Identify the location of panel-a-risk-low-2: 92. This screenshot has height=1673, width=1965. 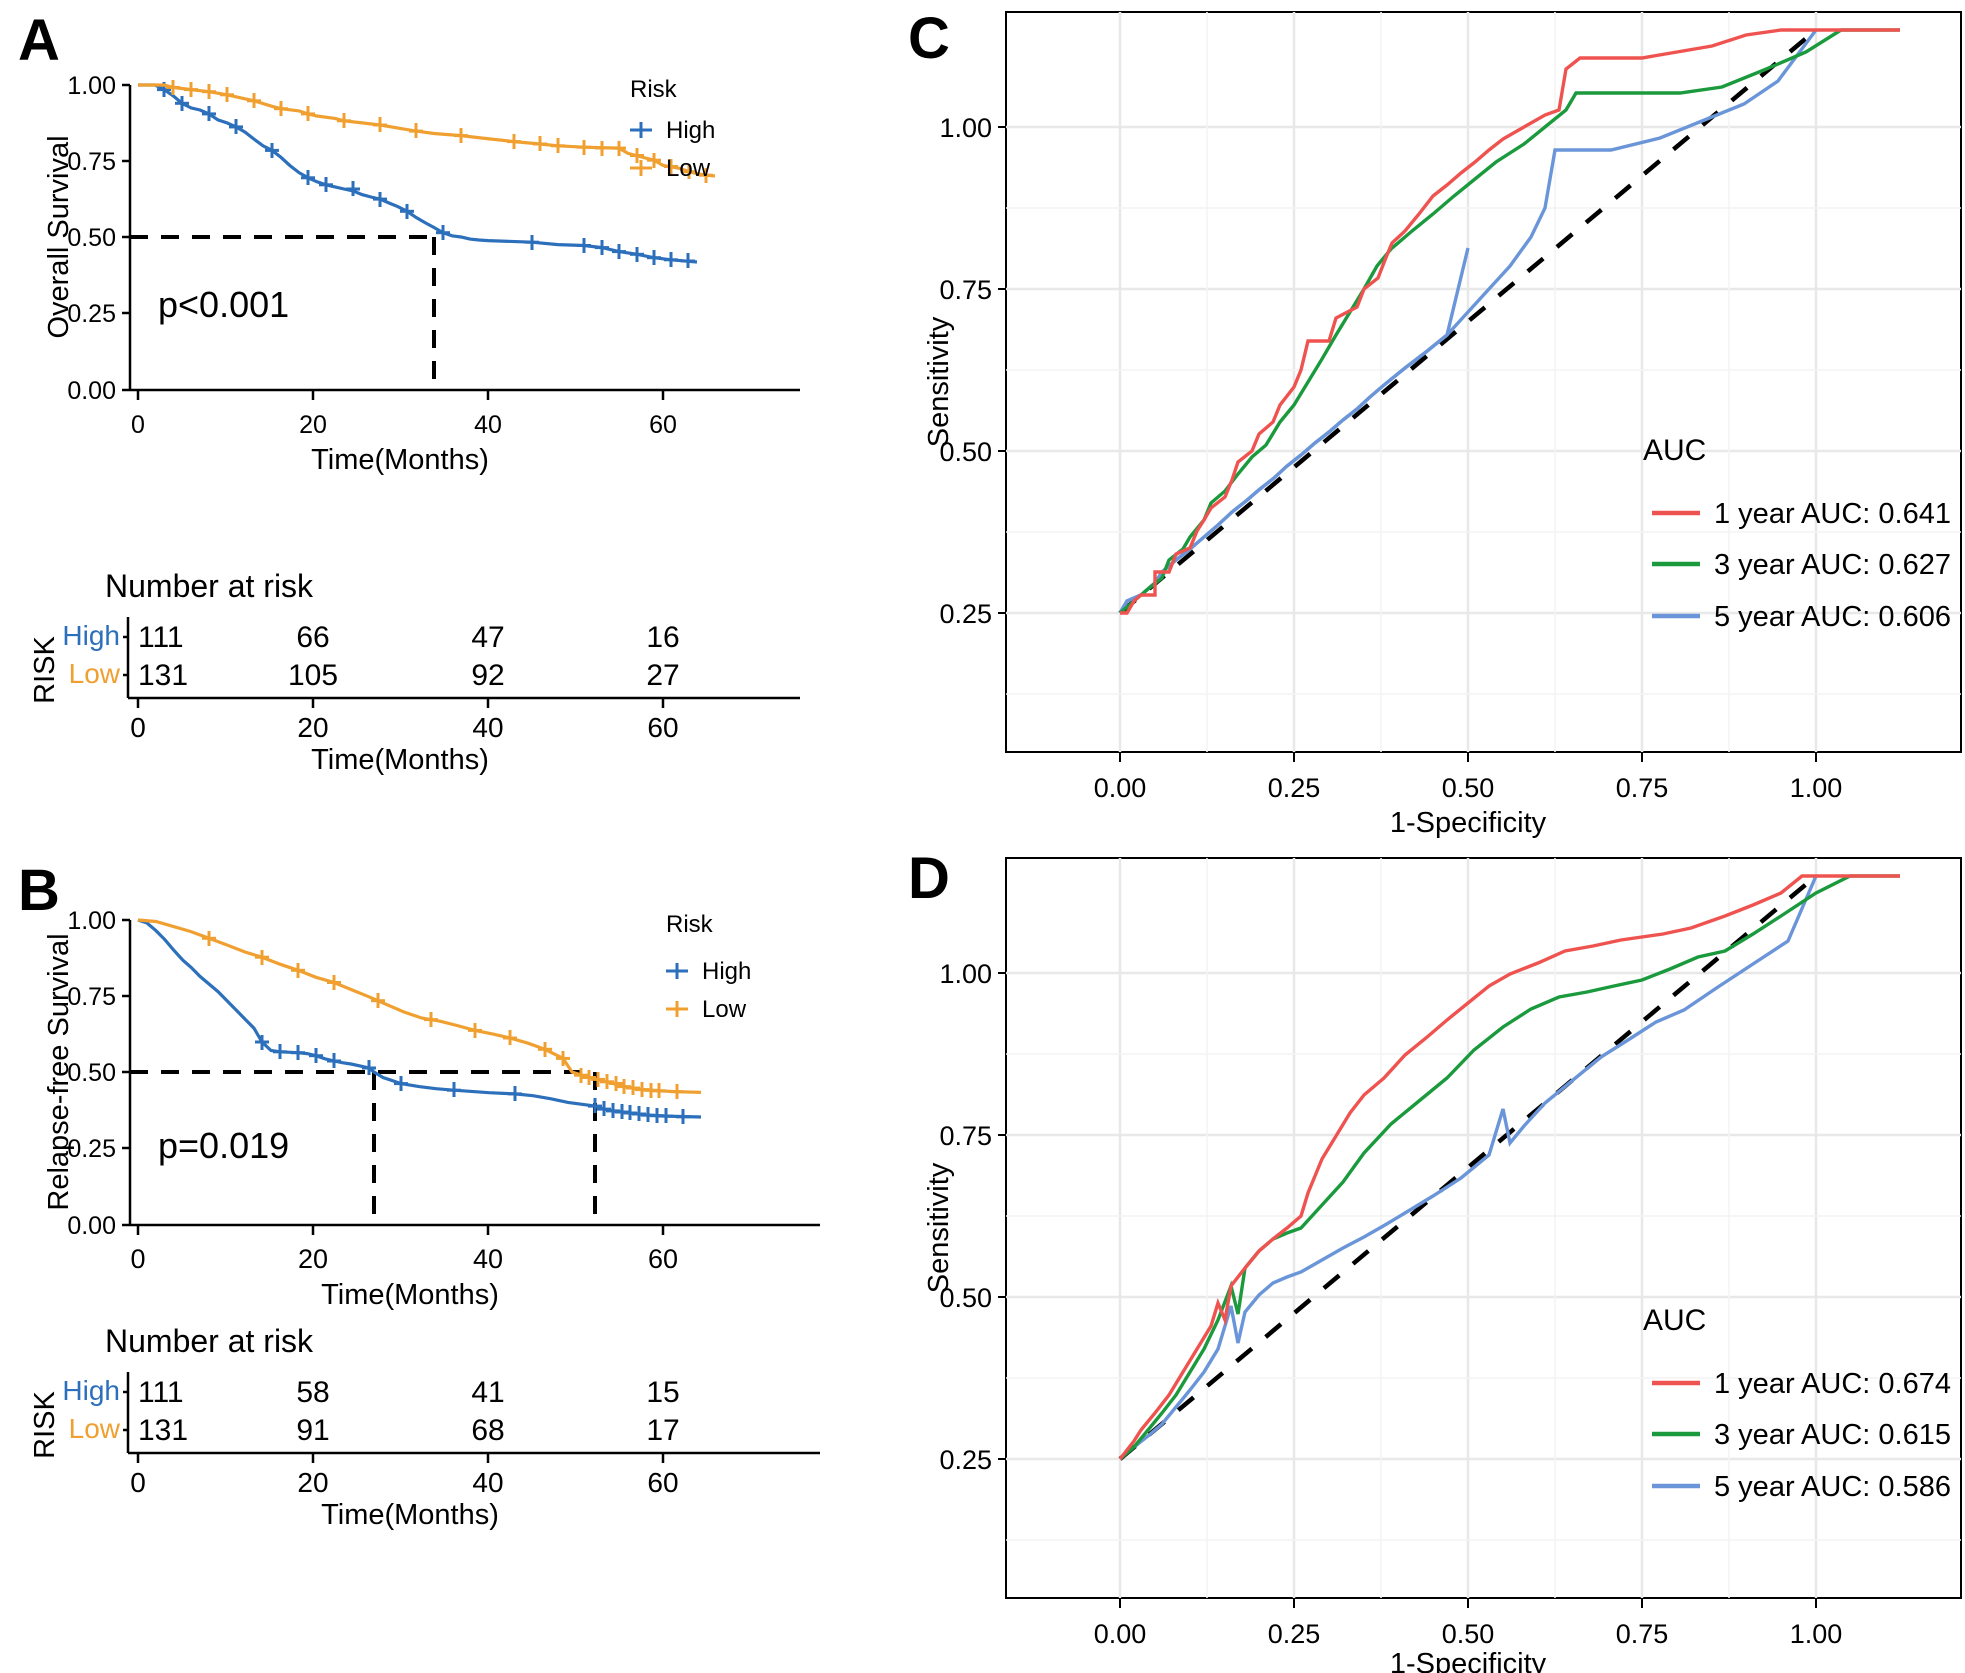
(487, 675).